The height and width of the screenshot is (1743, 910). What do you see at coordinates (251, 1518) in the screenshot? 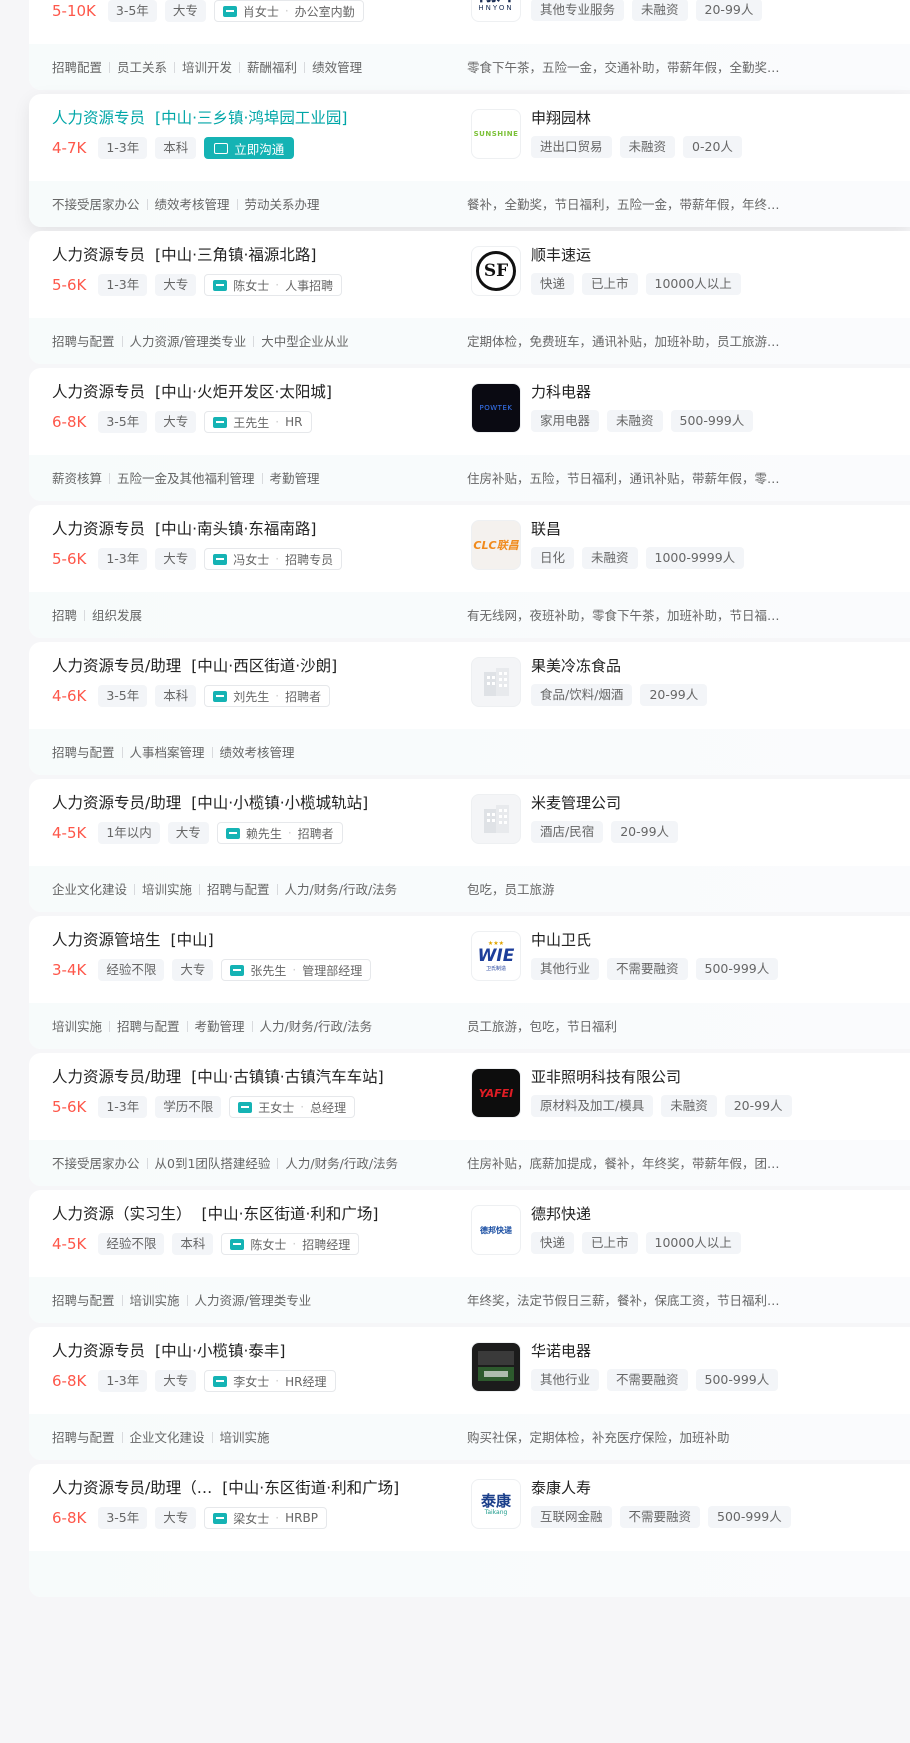
I see `recruiter-name: 梁女士` at bounding box center [251, 1518].